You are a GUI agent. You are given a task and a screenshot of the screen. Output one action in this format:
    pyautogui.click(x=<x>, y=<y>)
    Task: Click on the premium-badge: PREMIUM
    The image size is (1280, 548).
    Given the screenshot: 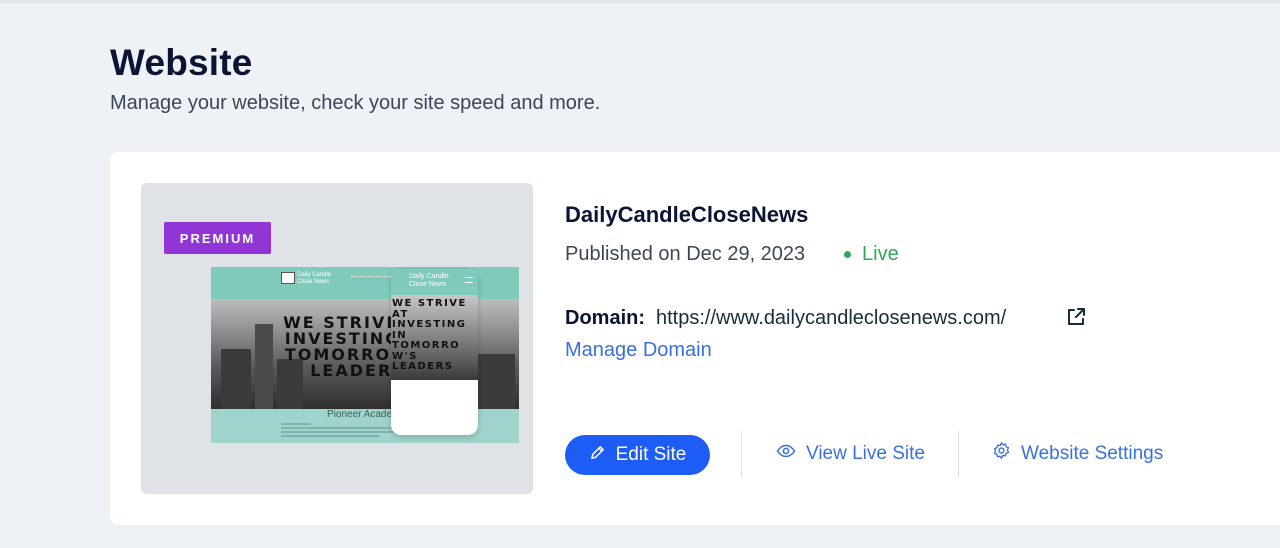 What is the action you would take?
    pyautogui.click(x=217, y=238)
    